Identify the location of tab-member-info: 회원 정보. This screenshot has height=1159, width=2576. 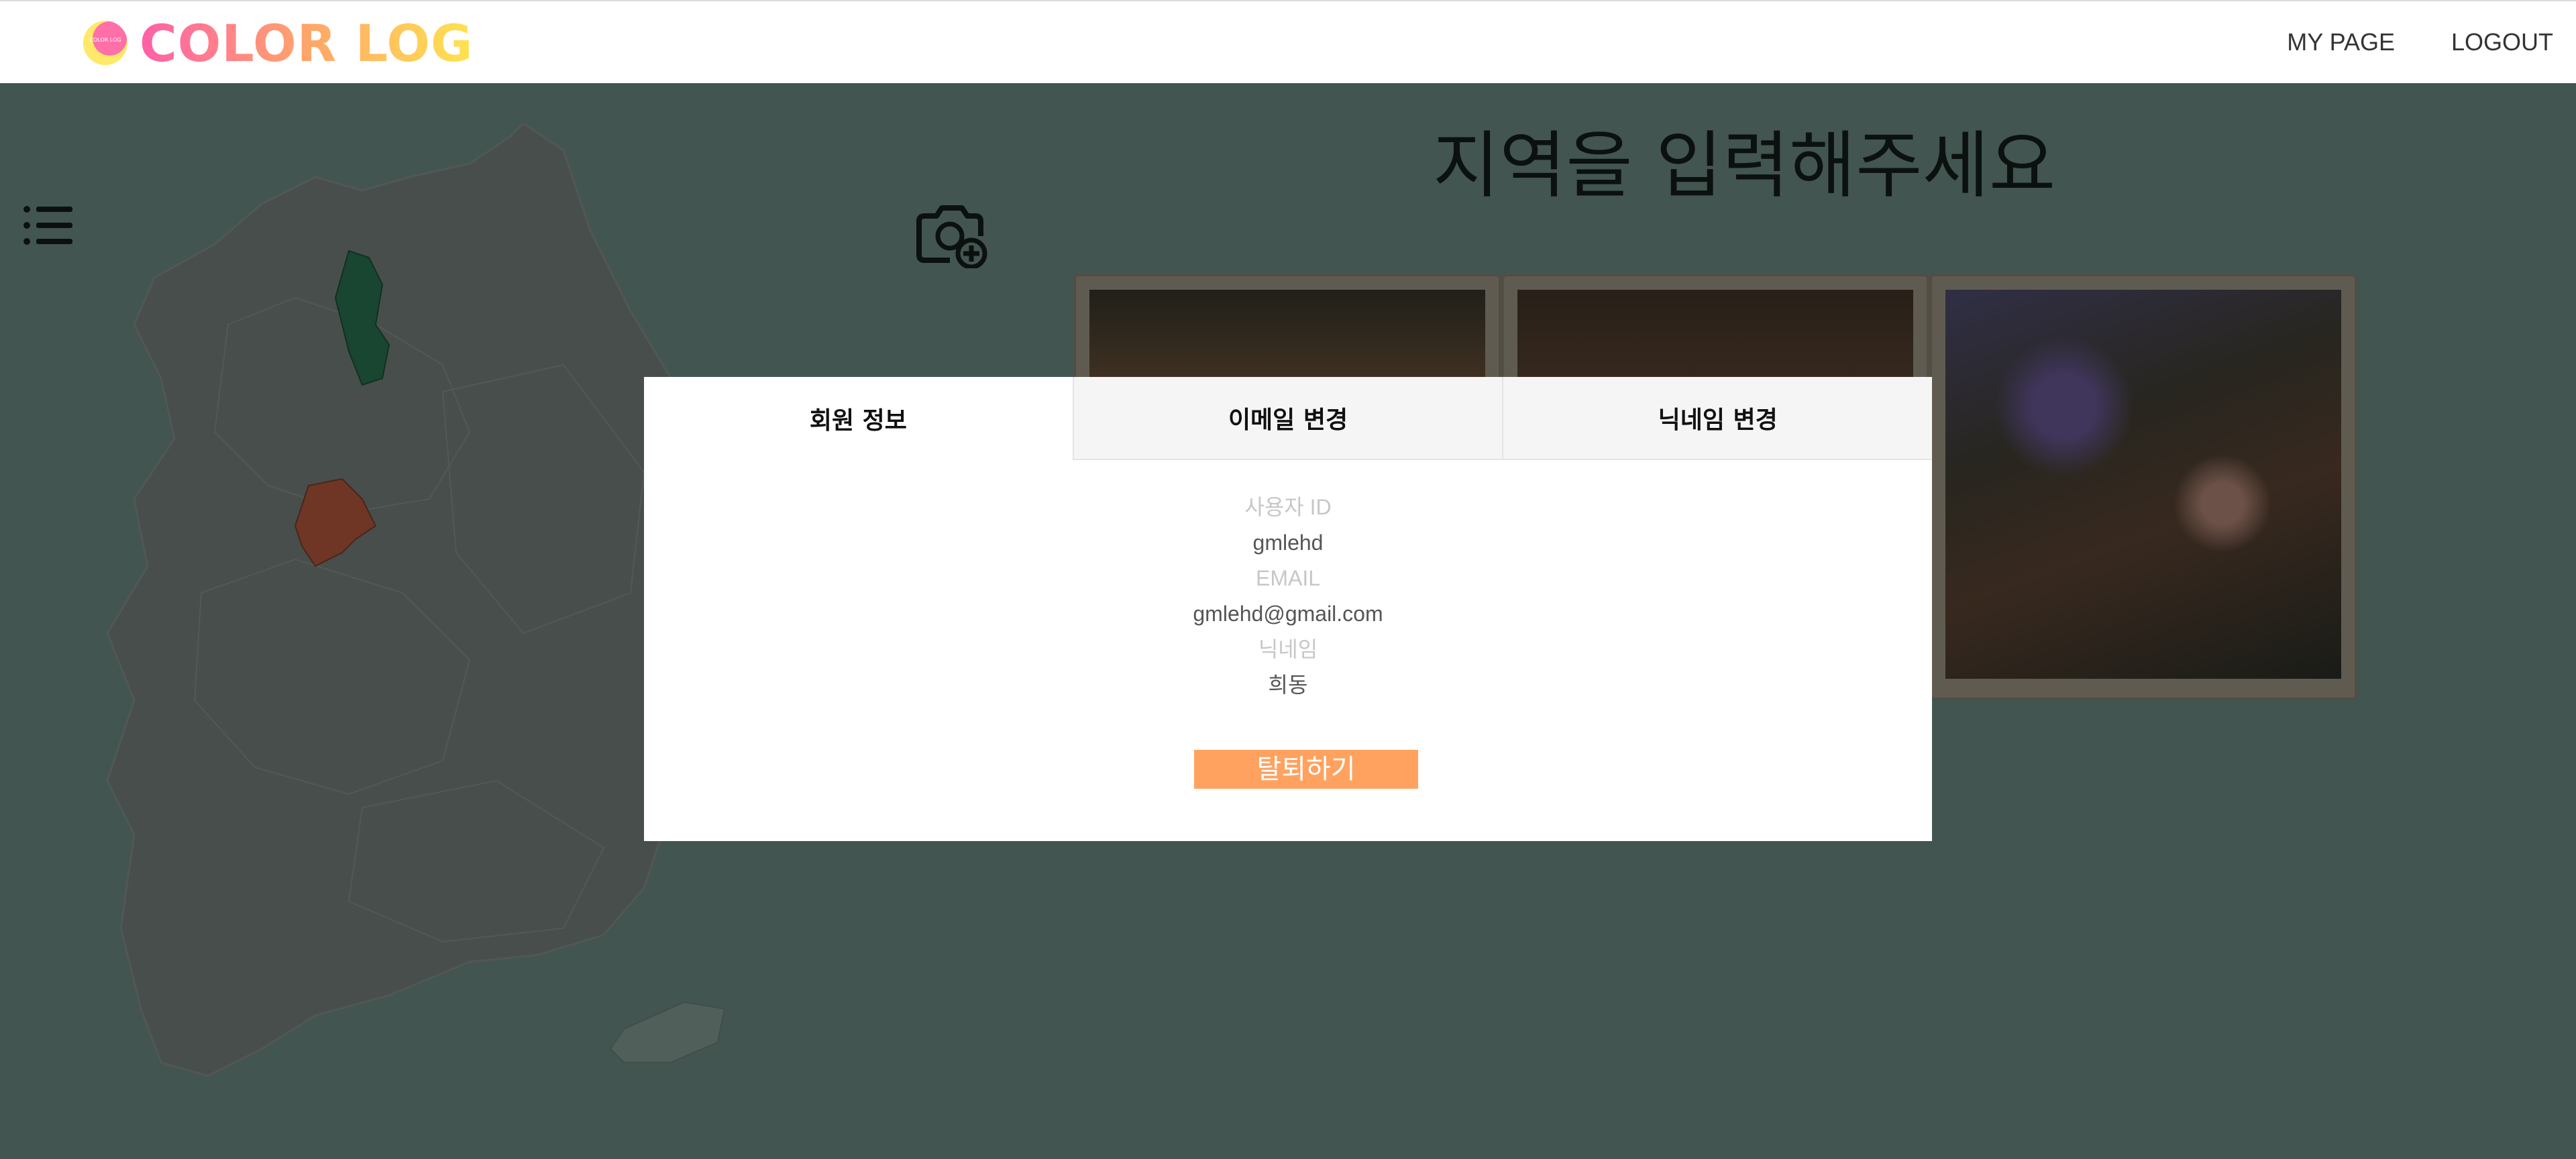
(858, 418).